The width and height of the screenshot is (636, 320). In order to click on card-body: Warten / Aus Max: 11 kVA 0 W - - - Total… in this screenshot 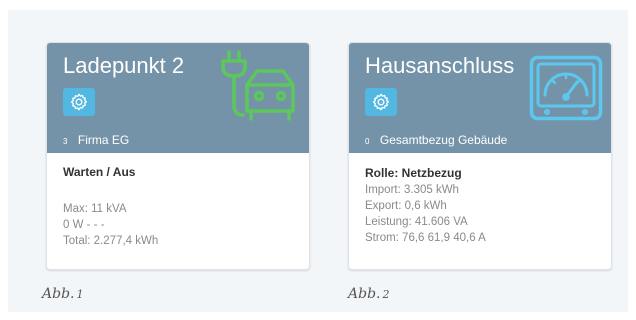, I will do `click(181, 207)`.